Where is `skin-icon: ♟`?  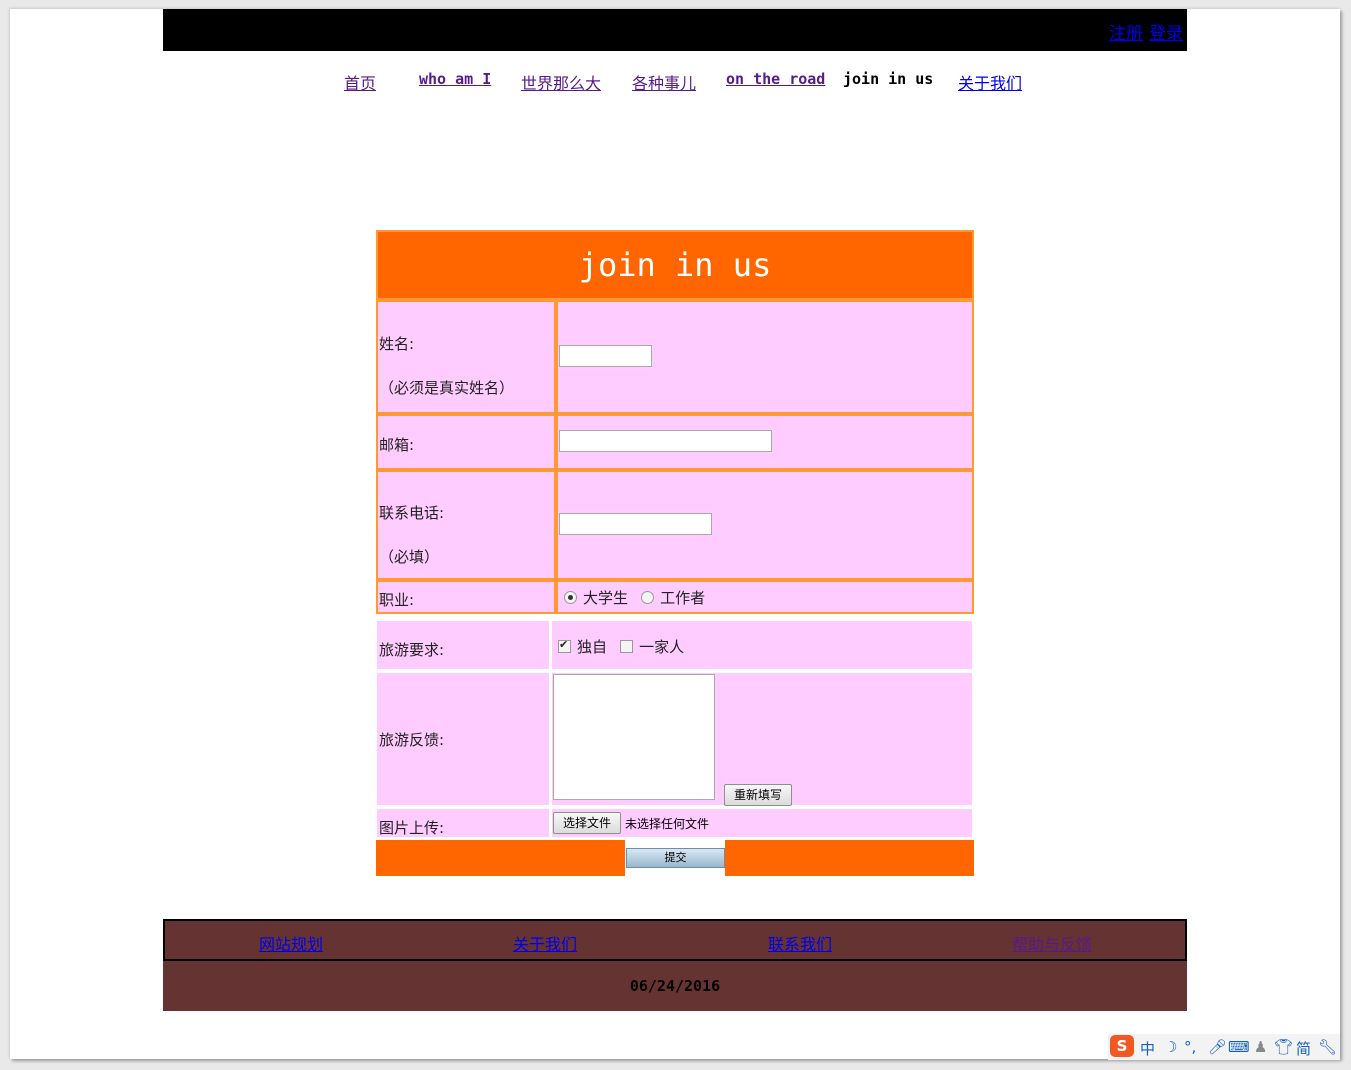 skin-icon: ♟ is located at coordinates (1260, 1047).